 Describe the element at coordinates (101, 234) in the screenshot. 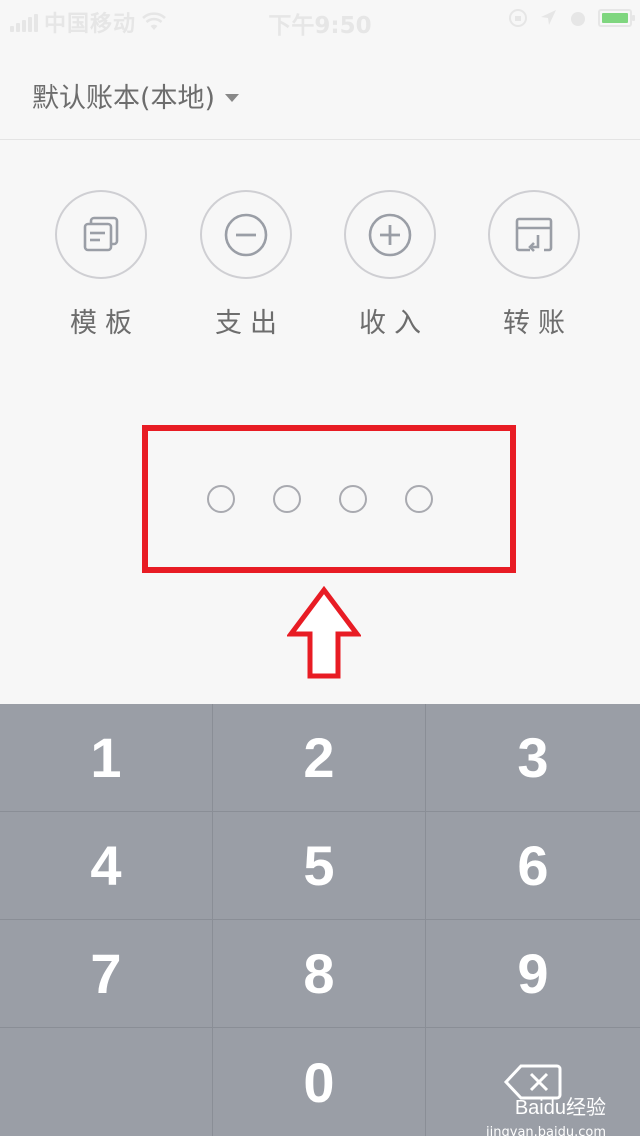

I see `template-icon` at that location.